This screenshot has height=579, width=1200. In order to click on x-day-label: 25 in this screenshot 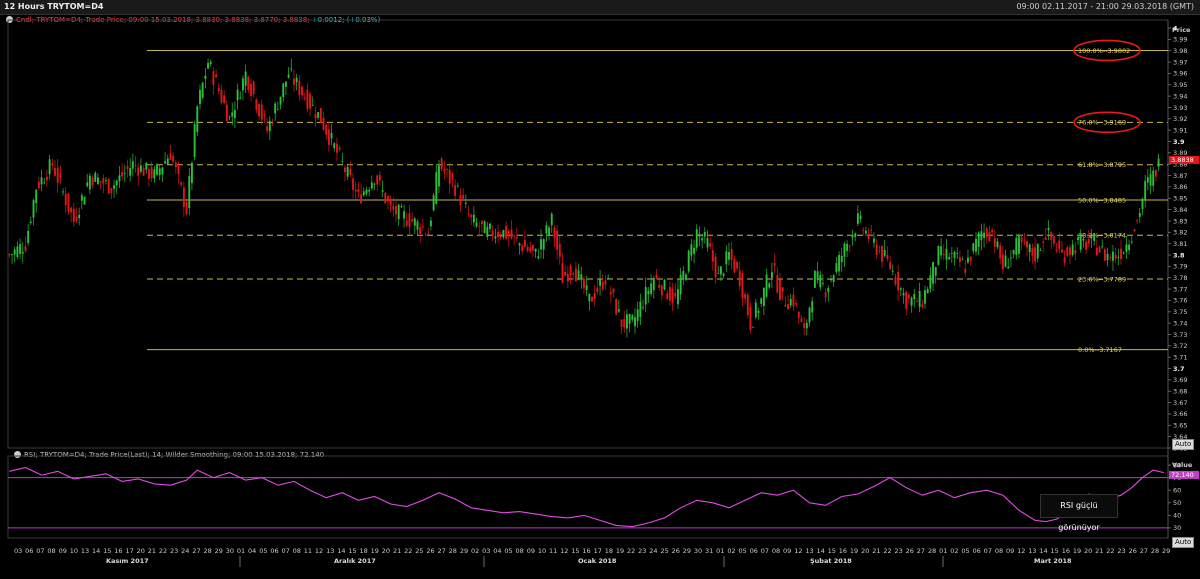, I will do `click(419, 551)`.